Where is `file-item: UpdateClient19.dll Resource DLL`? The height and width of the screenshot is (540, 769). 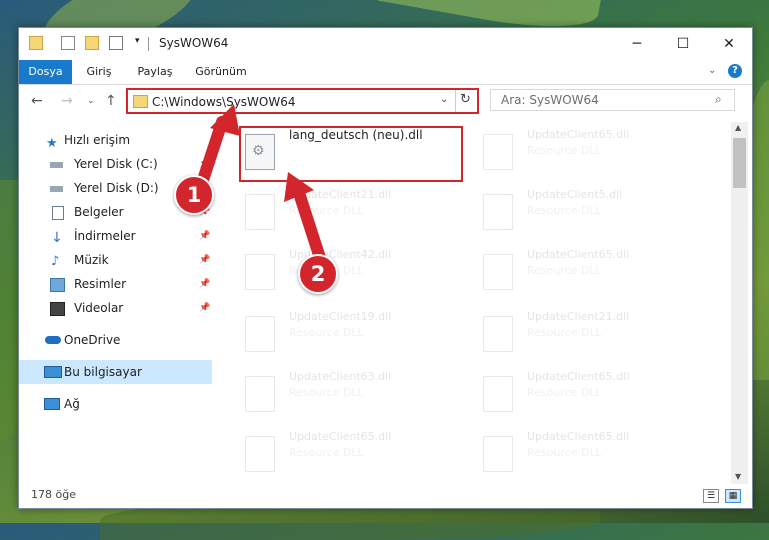
file-item: UpdateClient19.dll Resource DLL is located at coordinates (356, 332).